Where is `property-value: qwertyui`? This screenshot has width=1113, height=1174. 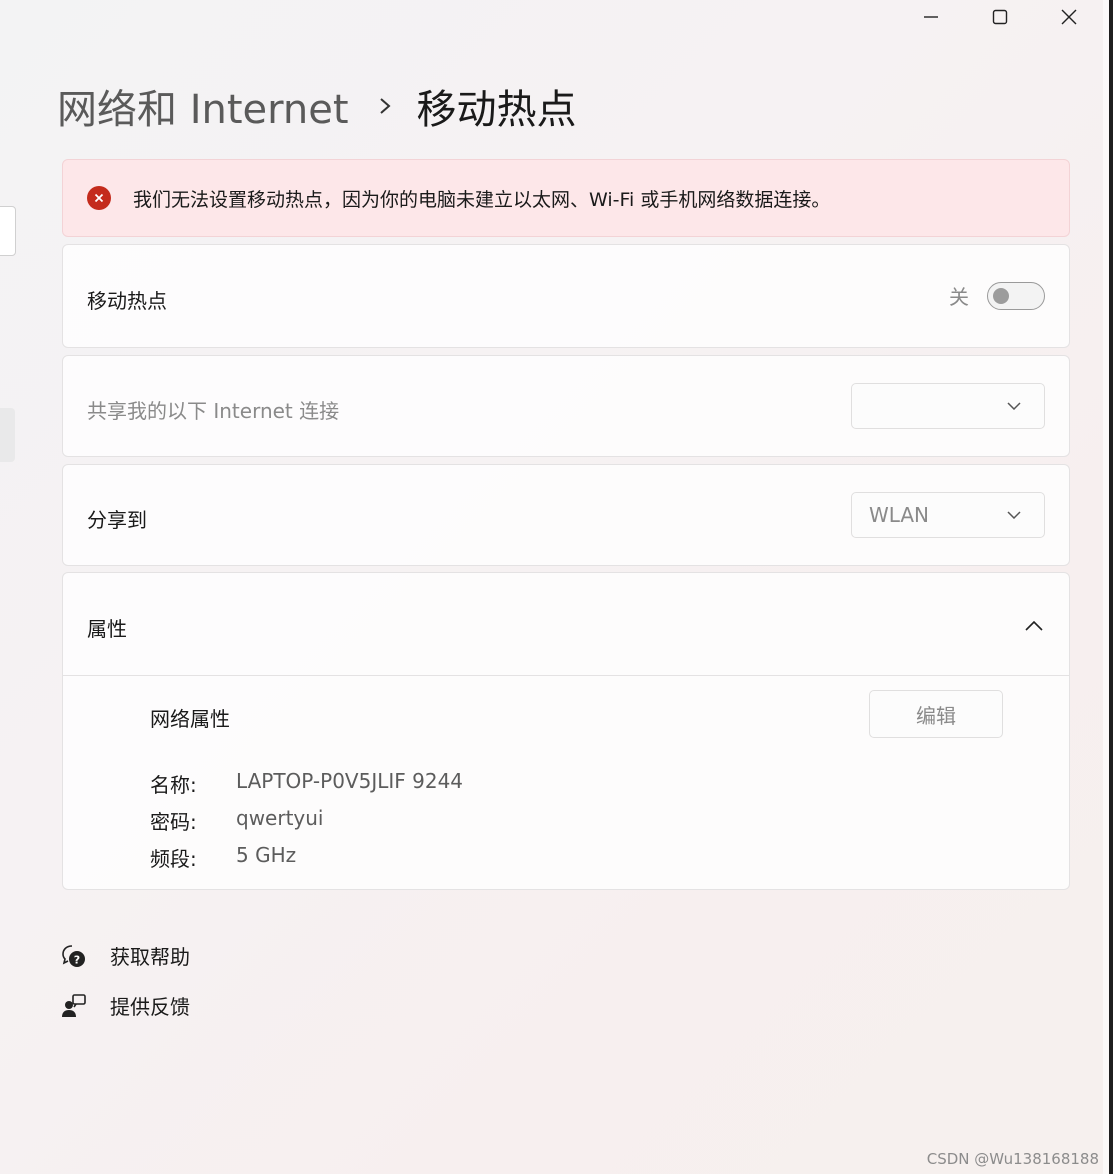 property-value: qwertyui is located at coordinates (280, 818).